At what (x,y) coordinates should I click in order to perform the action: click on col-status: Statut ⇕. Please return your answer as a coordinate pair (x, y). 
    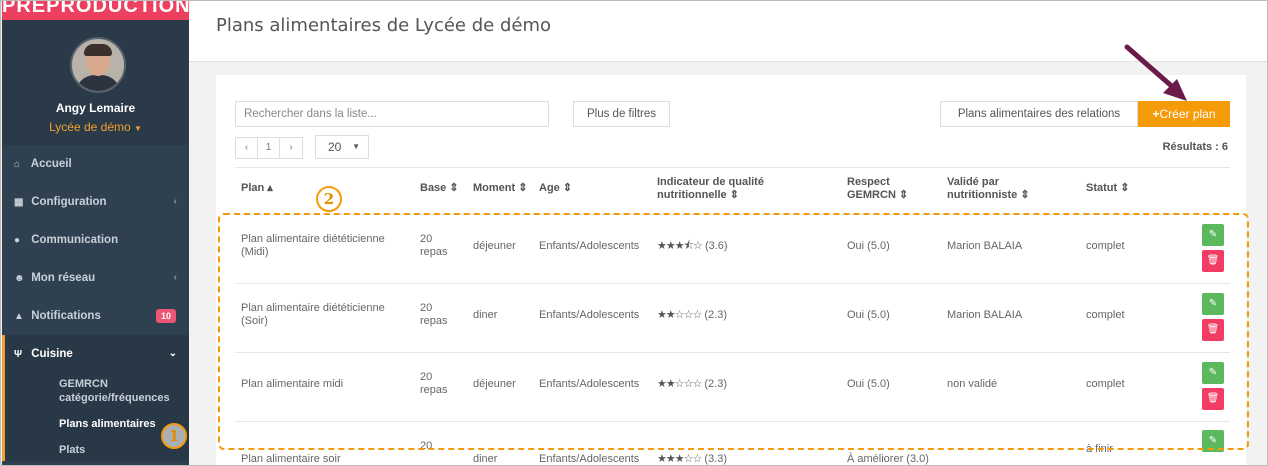
    Looking at the image, I should click on (1107, 188).